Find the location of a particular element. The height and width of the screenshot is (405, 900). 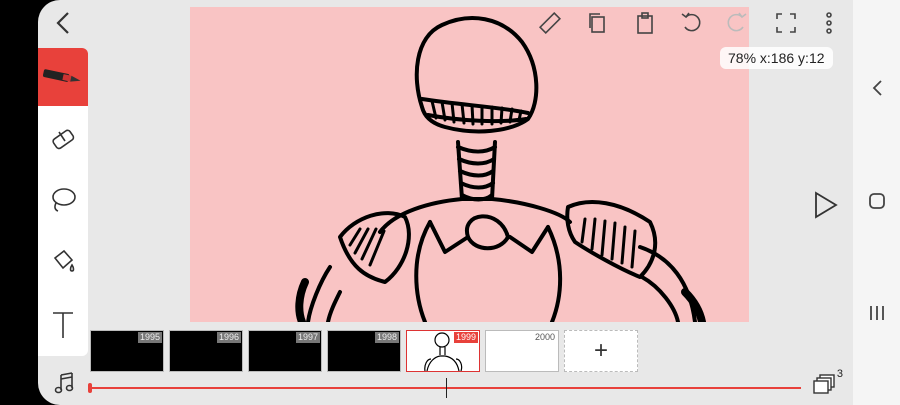

add-frame-button: + is located at coordinates (601, 351).